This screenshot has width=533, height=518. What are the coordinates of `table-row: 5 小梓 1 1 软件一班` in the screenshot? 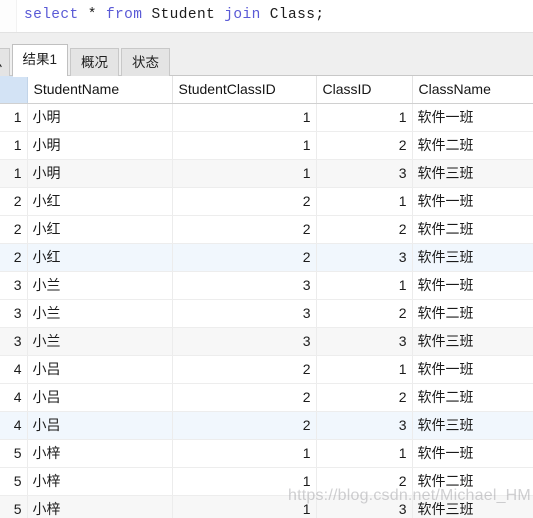 It's located at (266, 453).